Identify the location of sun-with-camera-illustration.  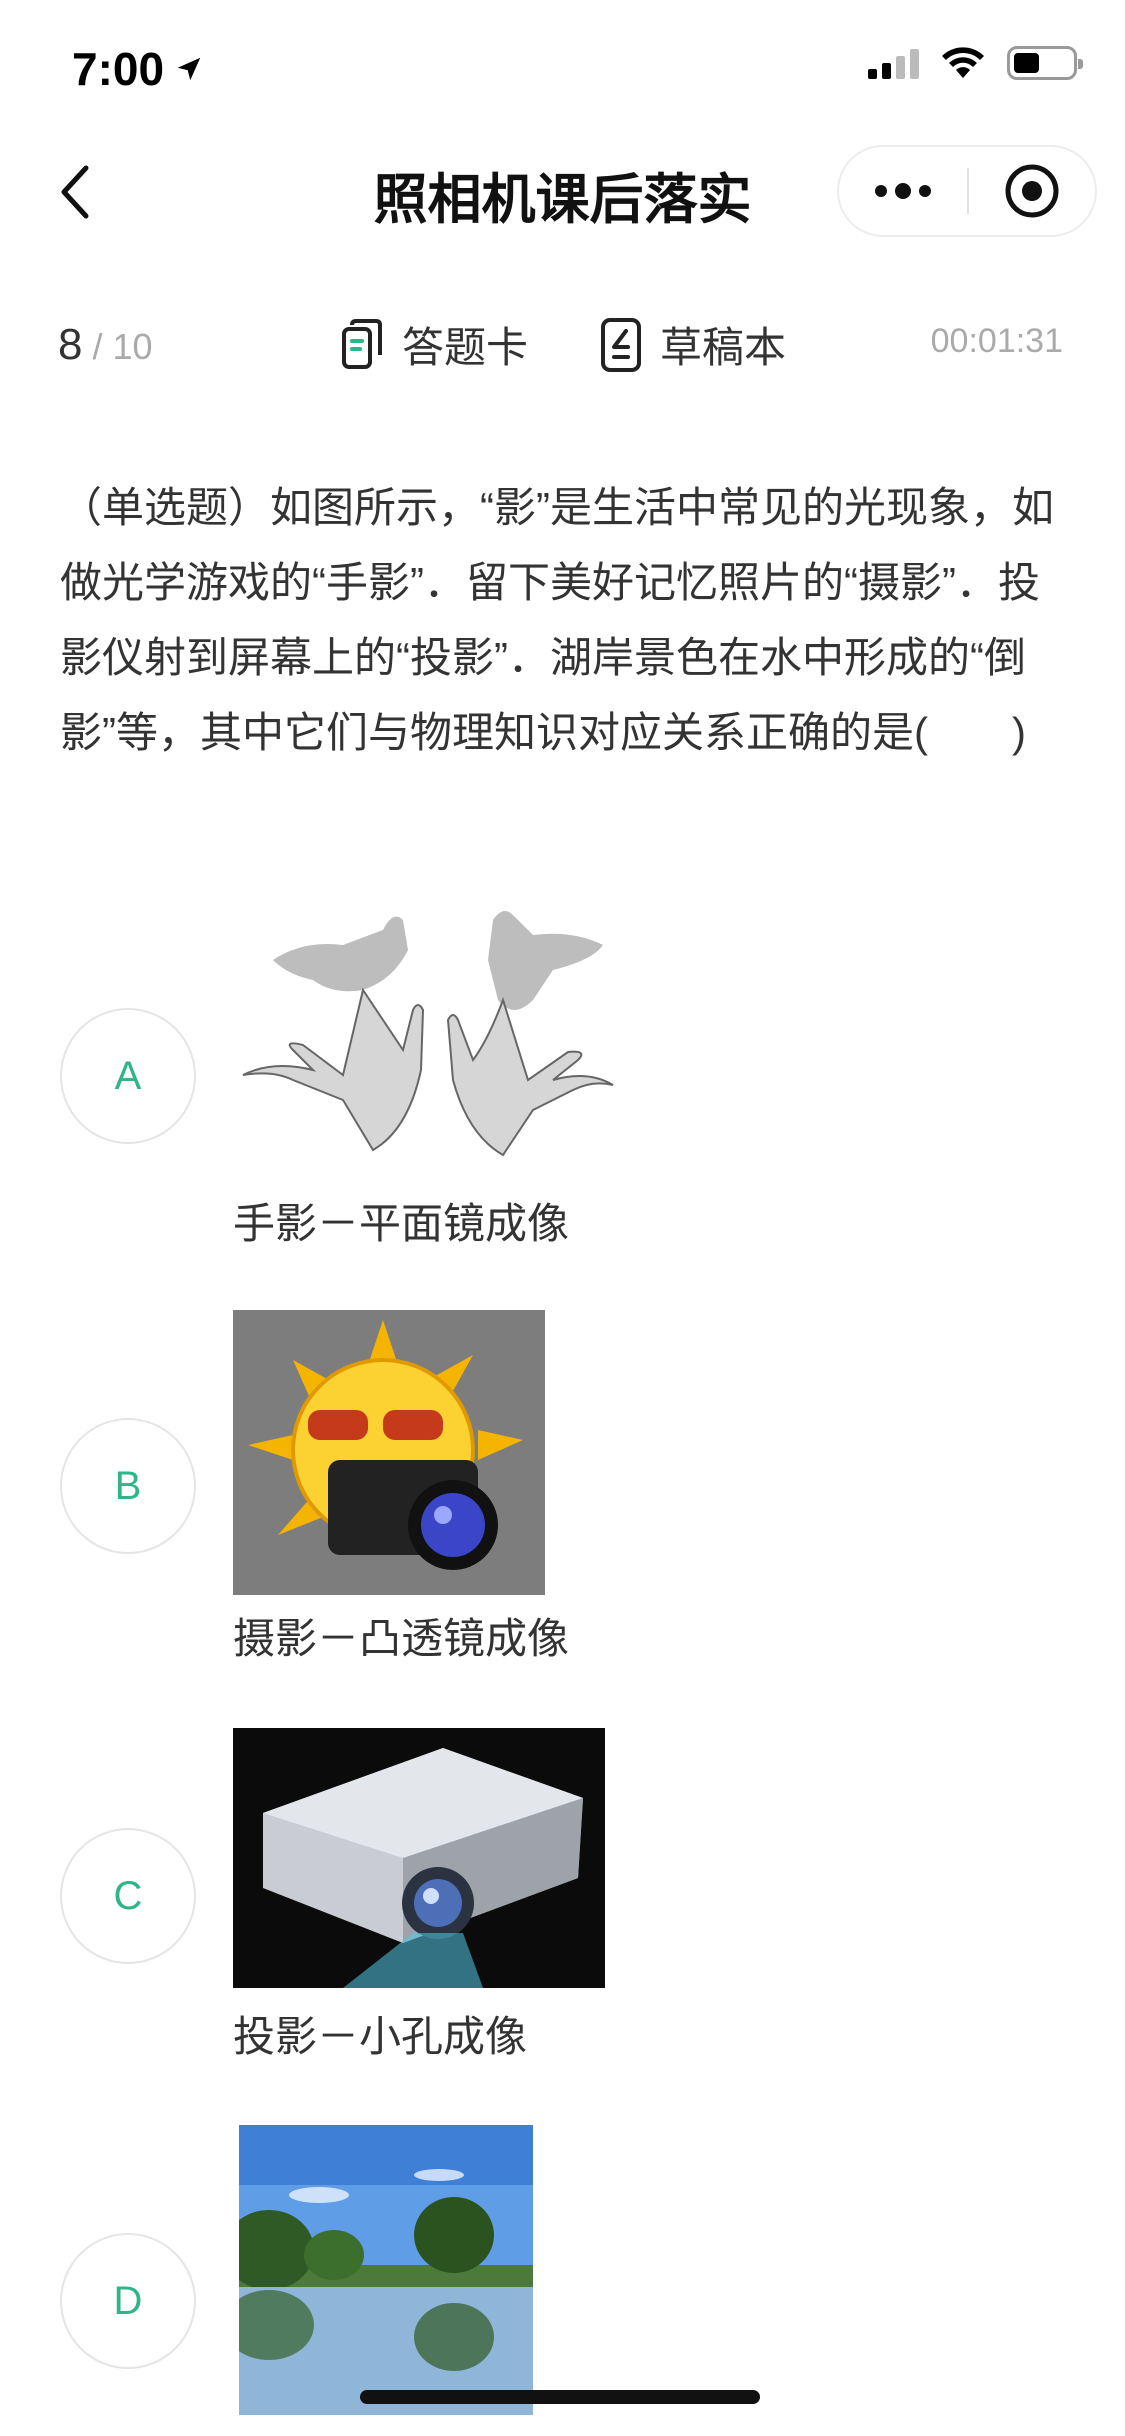
(389, 1452).